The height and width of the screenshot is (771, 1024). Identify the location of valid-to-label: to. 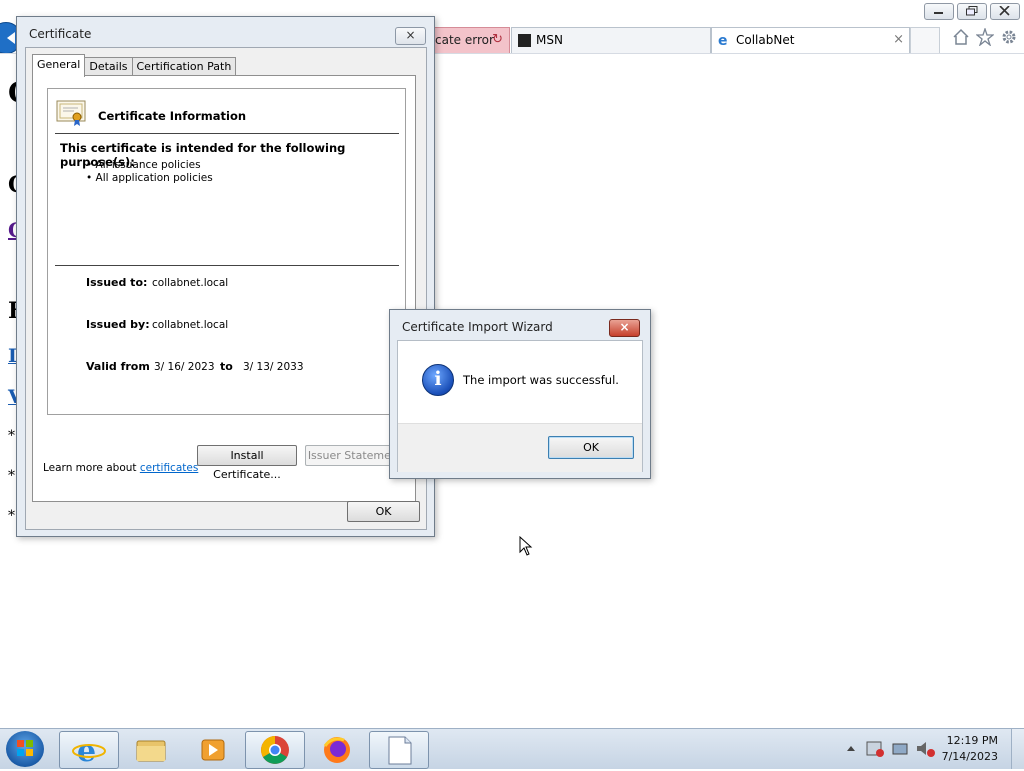
(226, 366).